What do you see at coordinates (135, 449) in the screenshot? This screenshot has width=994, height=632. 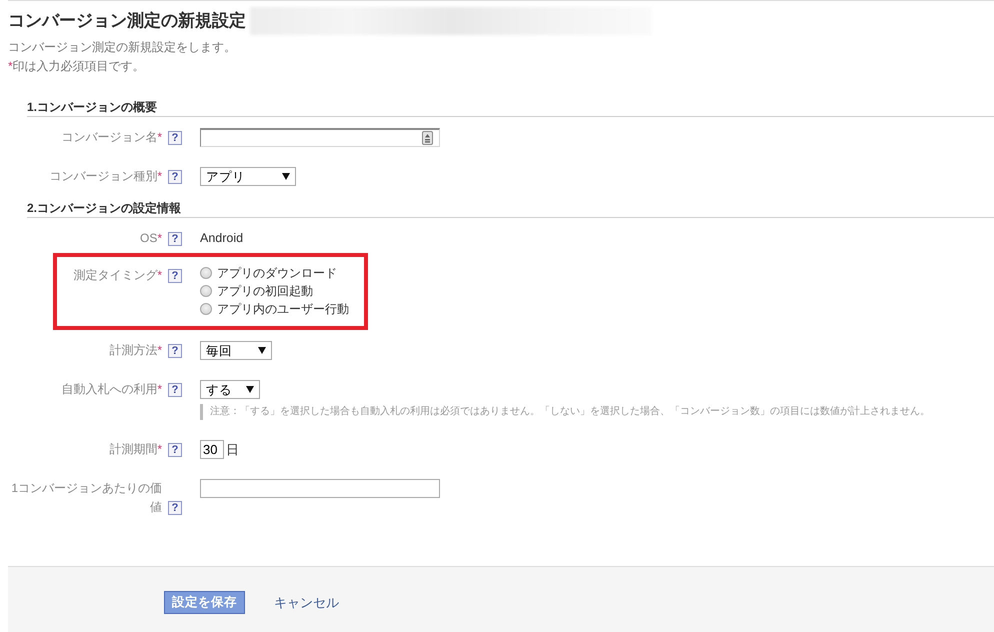 I see `field-label: 計測期間*` at bounding box center [135, 449].